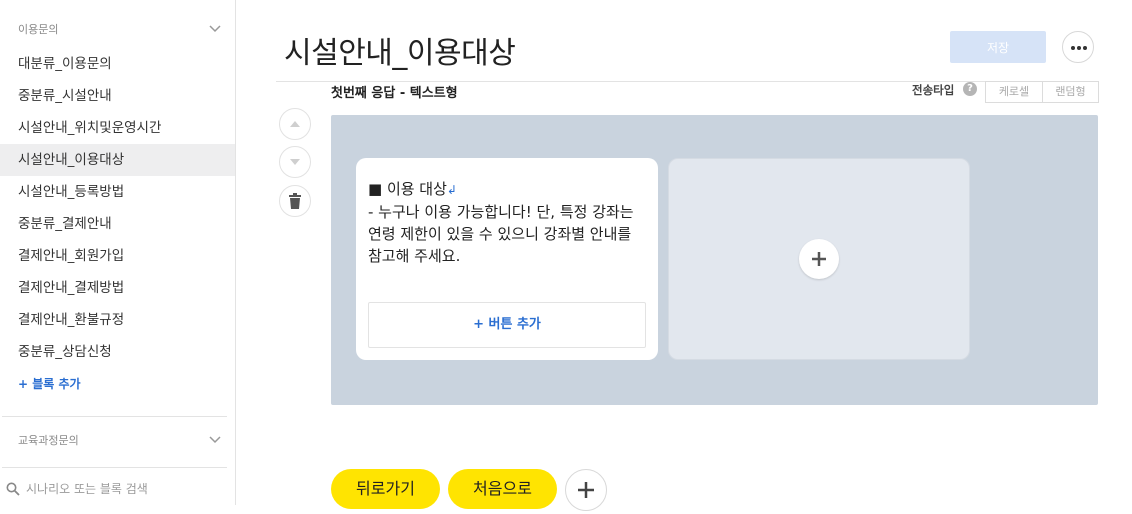 The height and width of the screenshot is (514, 1132). What do you see at coordinates (117, 28) in the screenshot?
I see `group-header-usage: 이용문의` at bounding box center [117, 28].